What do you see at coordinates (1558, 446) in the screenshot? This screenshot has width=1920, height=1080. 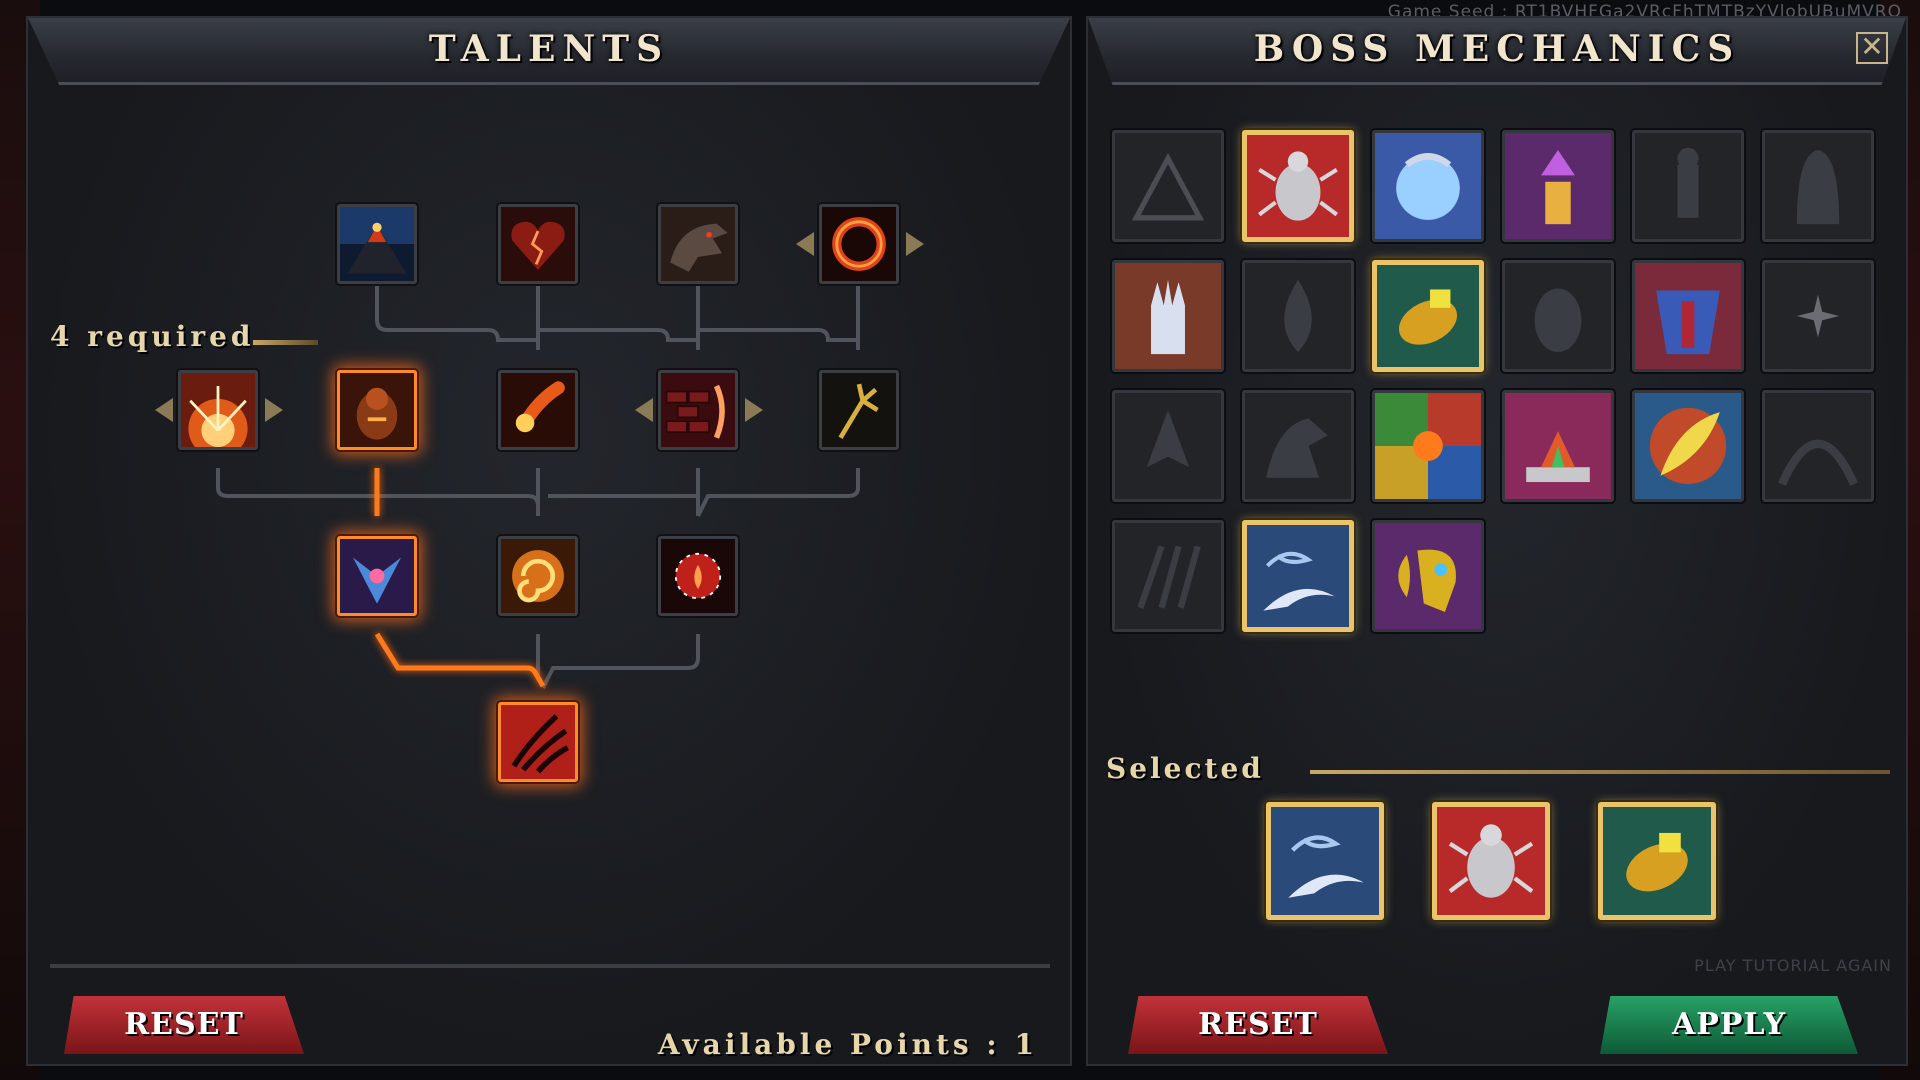 I see `crystal-altar-icon` at bounding box center [1558, 446].